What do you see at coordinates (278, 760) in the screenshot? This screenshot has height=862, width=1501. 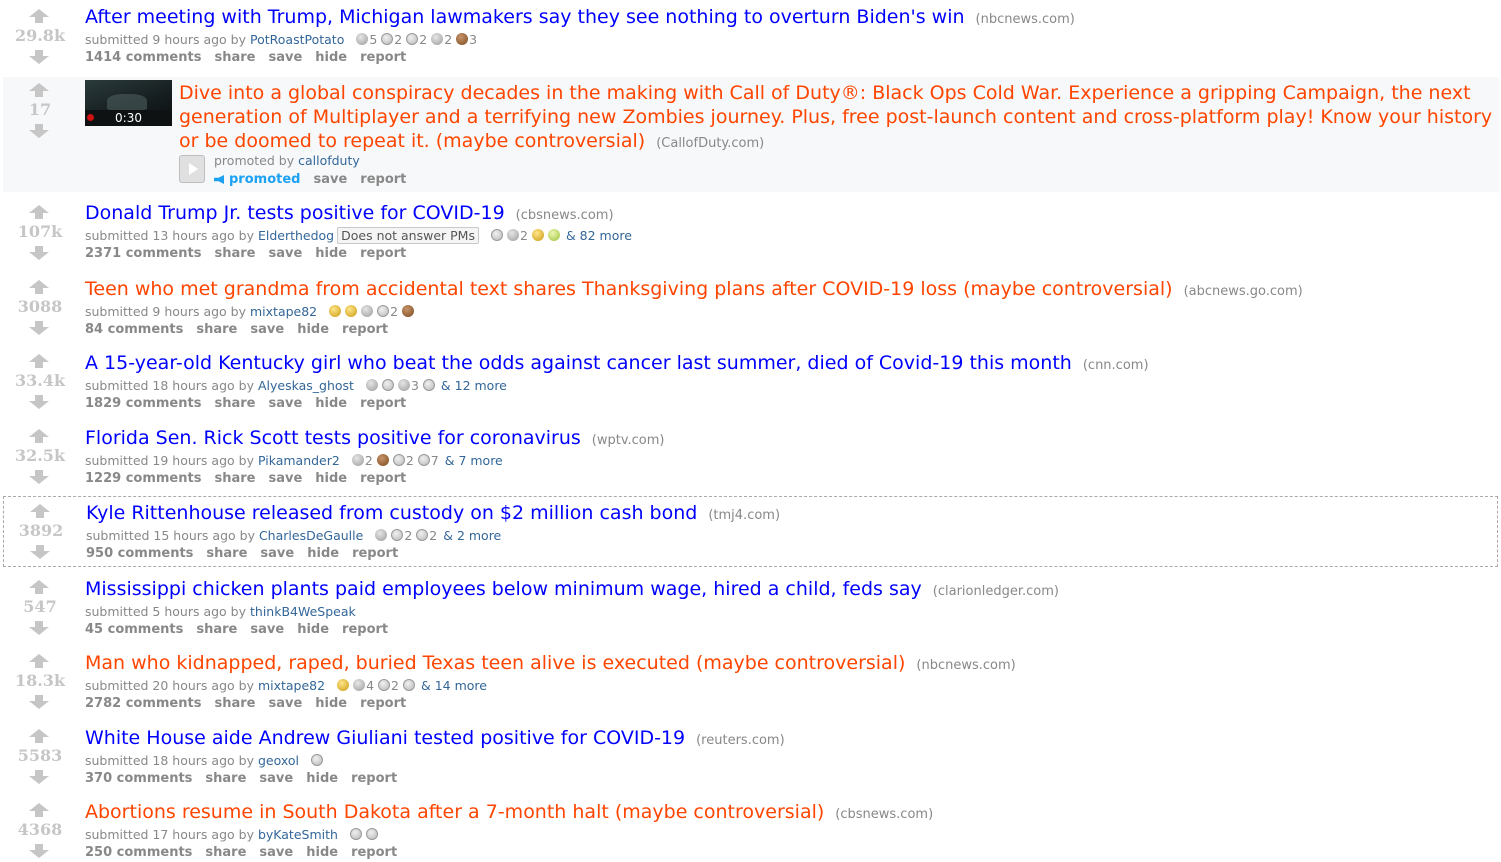 I see `post-author: geoxol` at bounding box center [278, 760].